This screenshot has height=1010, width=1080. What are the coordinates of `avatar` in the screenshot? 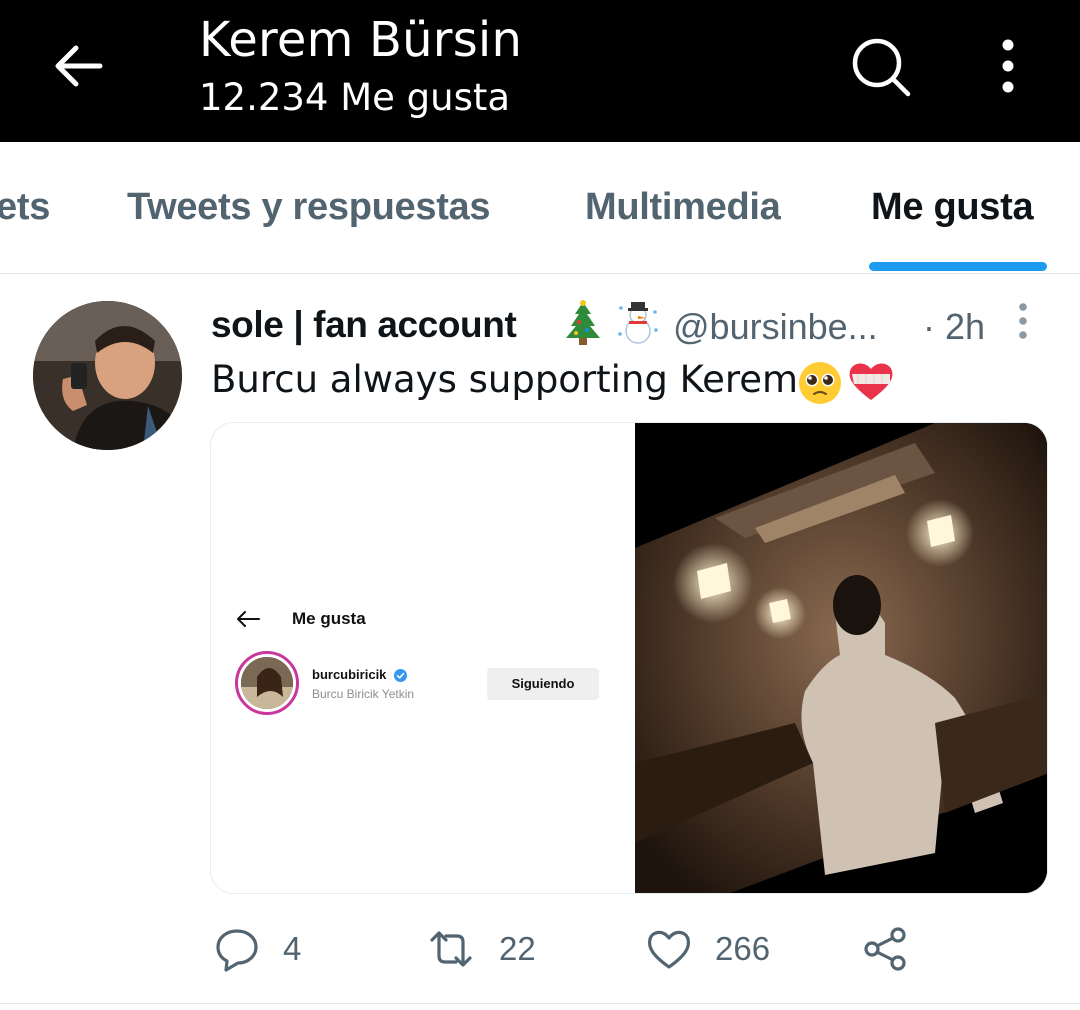 It's located at (107, 375).